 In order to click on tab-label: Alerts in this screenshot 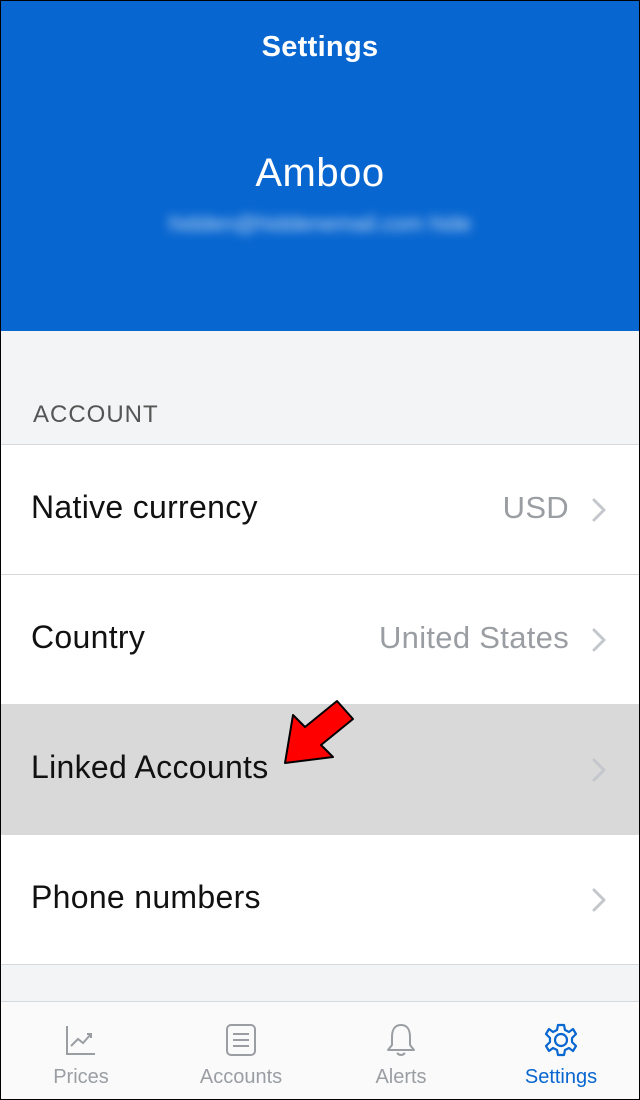, I will do `click(401, 1077)`.